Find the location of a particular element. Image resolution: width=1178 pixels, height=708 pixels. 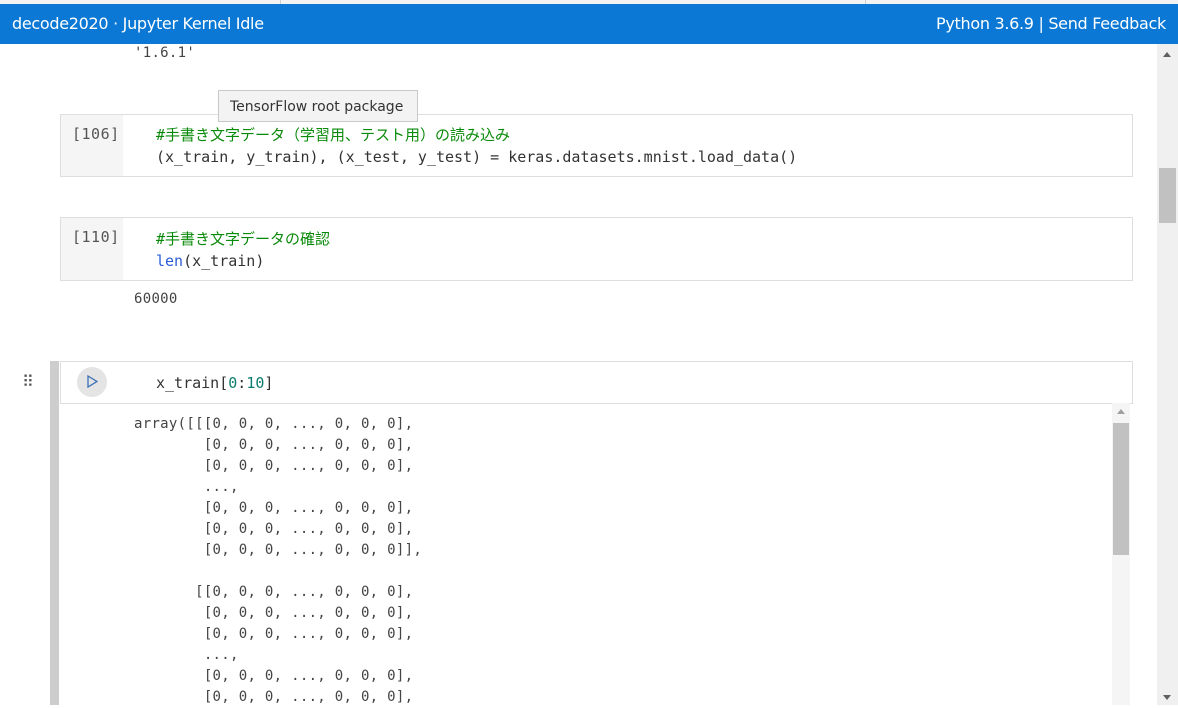

cell-code: x_train[0:10] is located at coordinates (214, 383).